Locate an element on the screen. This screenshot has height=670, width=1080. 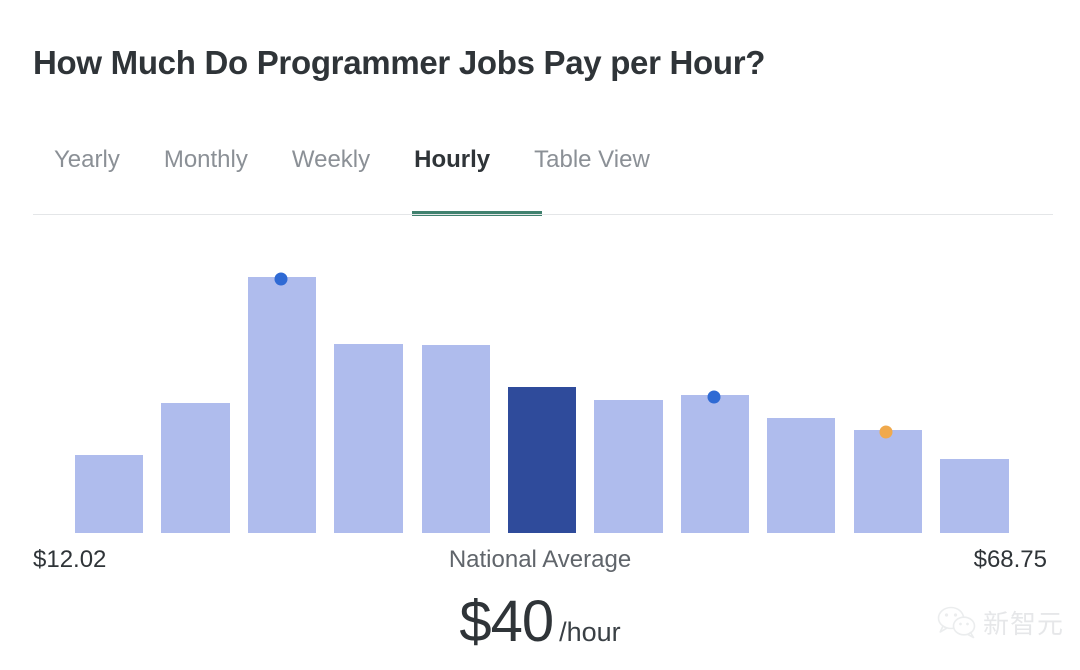
axis-center-label: National Average is located at coordinates (540, 559).